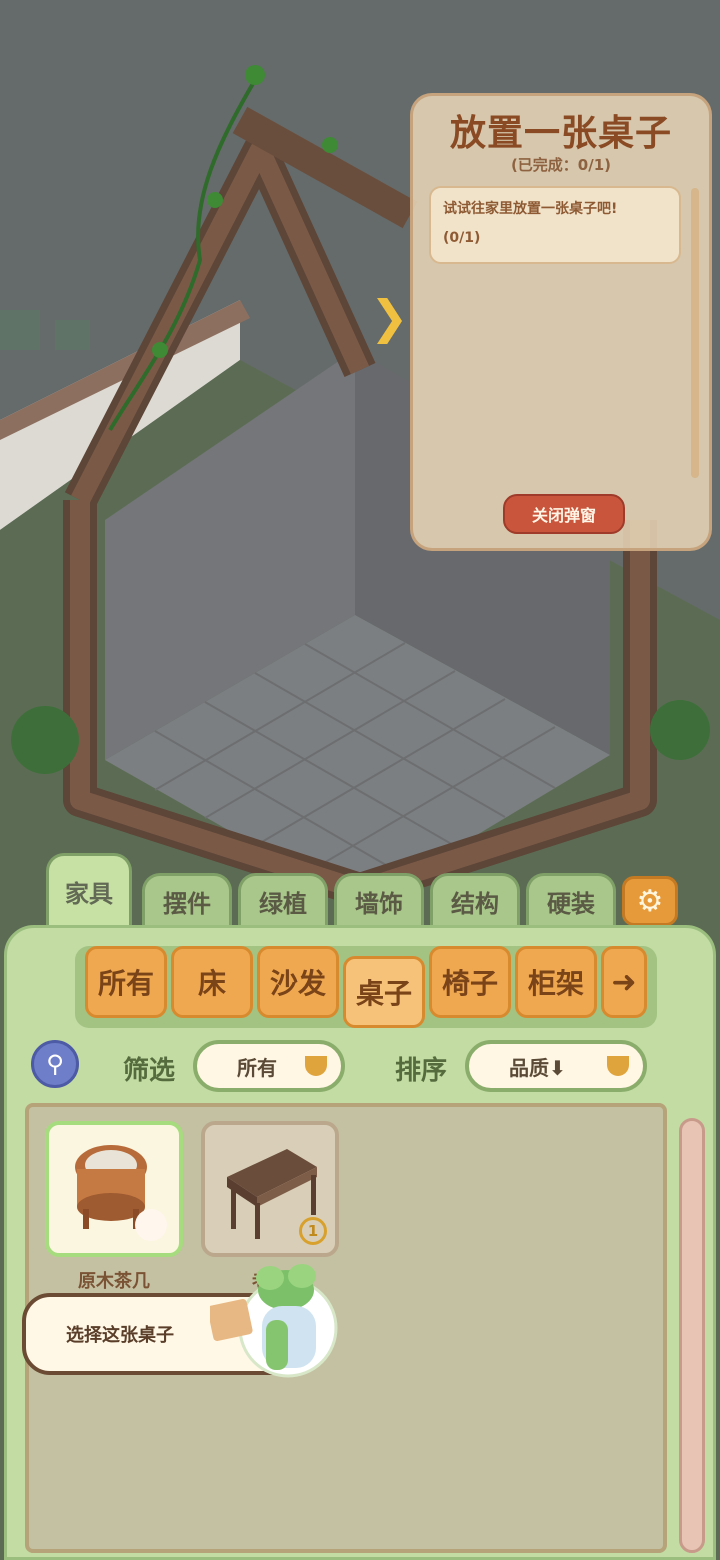 Image resolution: width=720 pixels, height=1560 pixels. What do you see at coordinates (556, 982) in the screenshot?
I see `subcat-shelf: 柜架` at bounding box center [556, 982].